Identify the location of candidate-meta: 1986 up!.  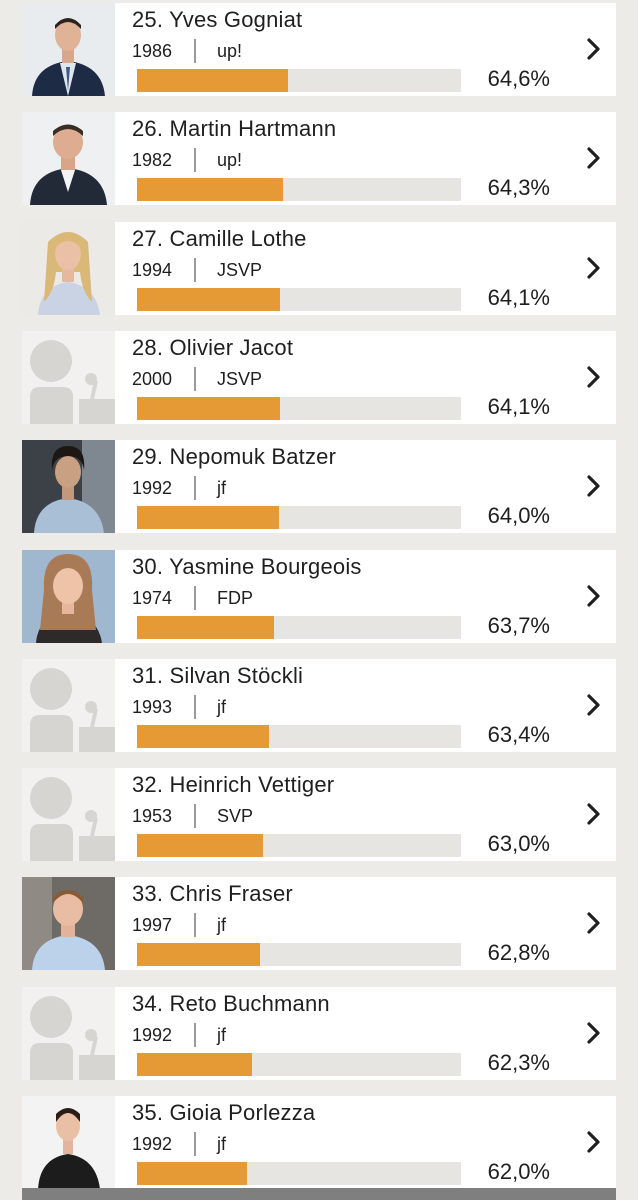
(187, 51).